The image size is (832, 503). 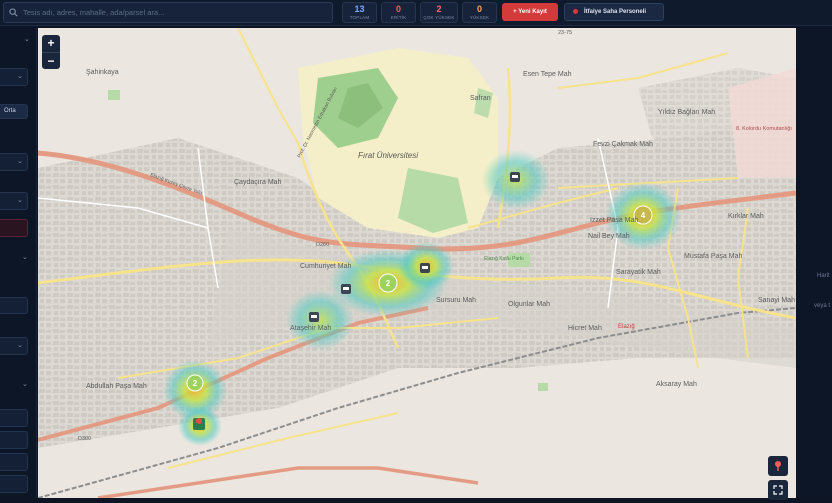 I want to click on personnel-label: İtfaiye Saha Personeli, so click(x=615, y=12).